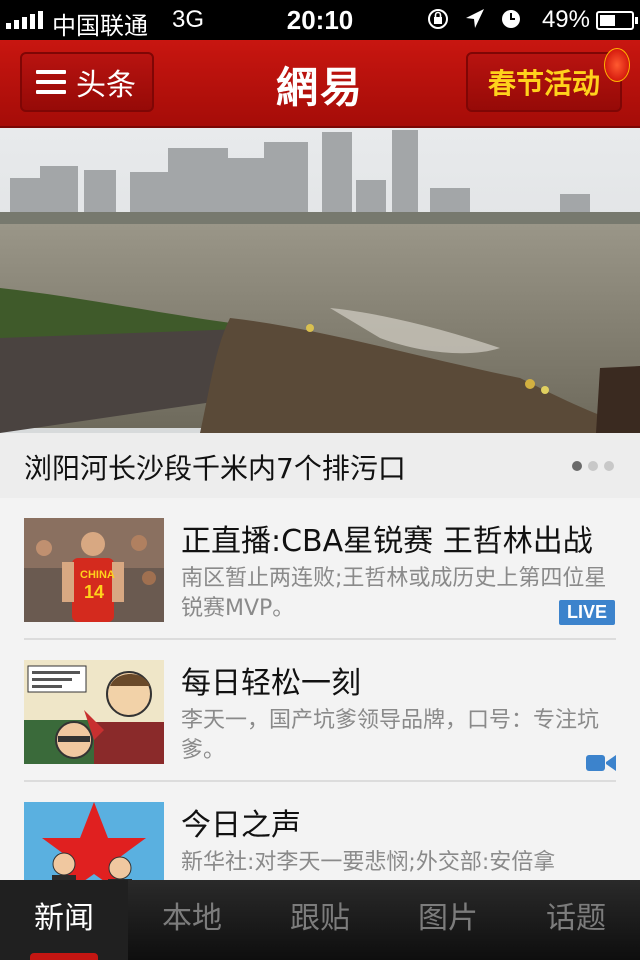 This screenshot has height=960, width=640. Describe the element at coordinates (511, 22) in the screenshot. I see `alarm-icon` at that location.